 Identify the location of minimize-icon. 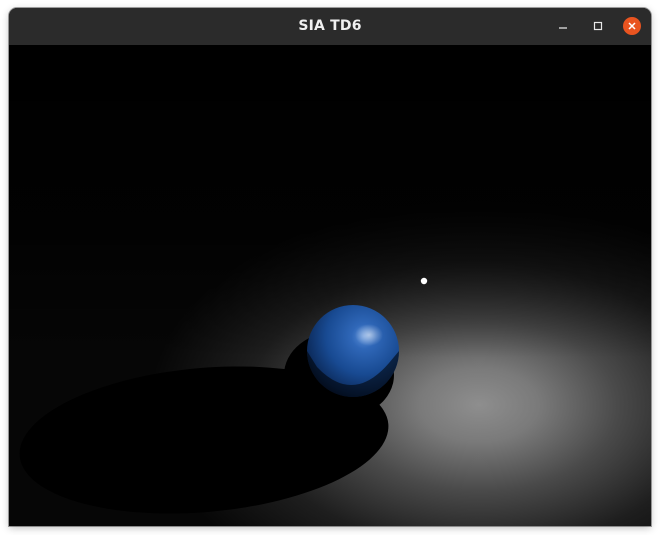
(563, 28).